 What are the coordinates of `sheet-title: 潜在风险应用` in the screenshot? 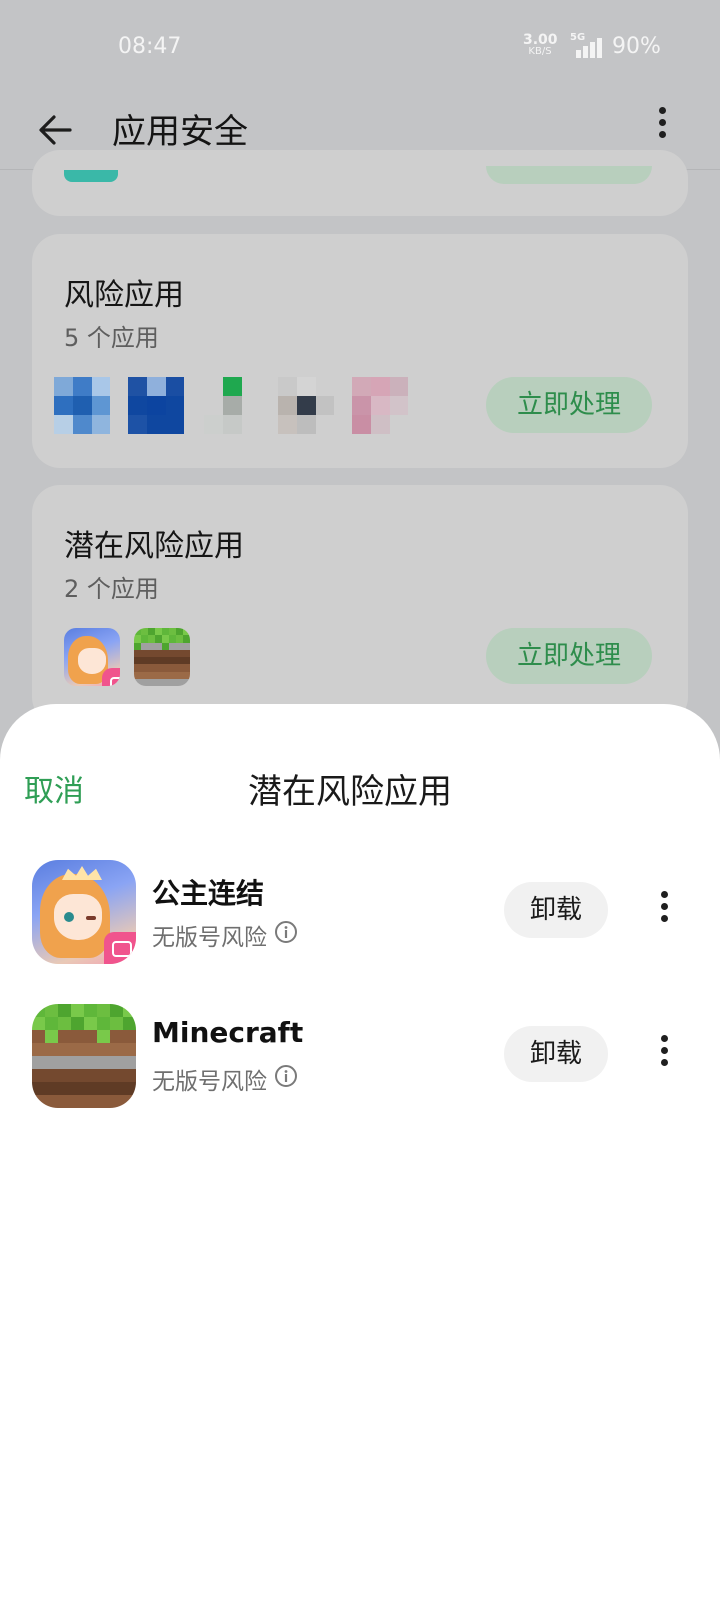 It's located at (350, 792).